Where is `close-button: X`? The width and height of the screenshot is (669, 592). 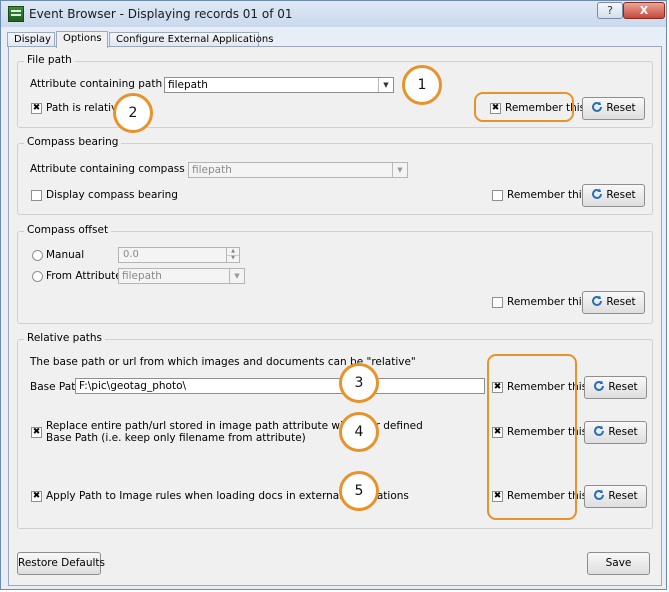
close-button: X is located at coordinates (644, 10).